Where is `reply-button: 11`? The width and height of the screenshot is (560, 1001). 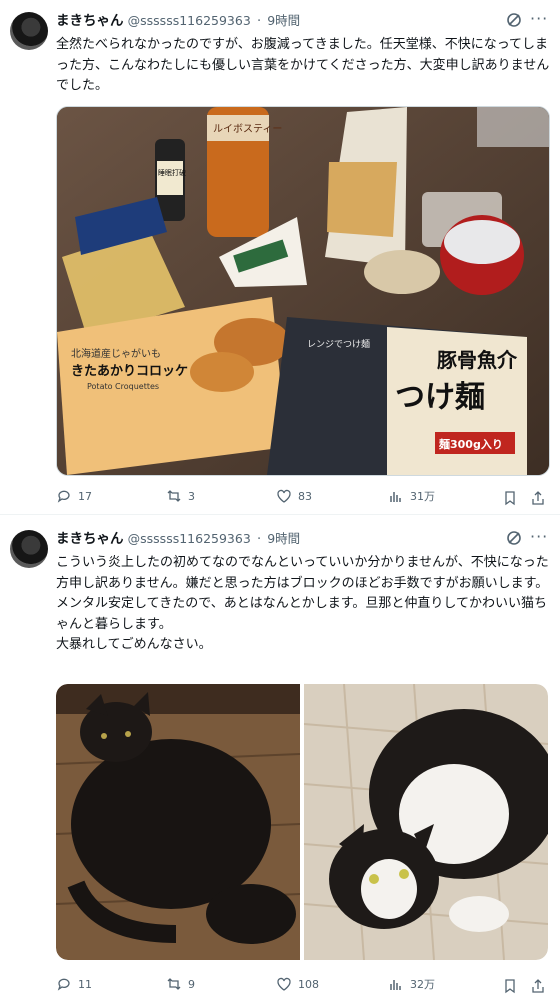 reply-button: 11 is located at coordinates (74, 984).